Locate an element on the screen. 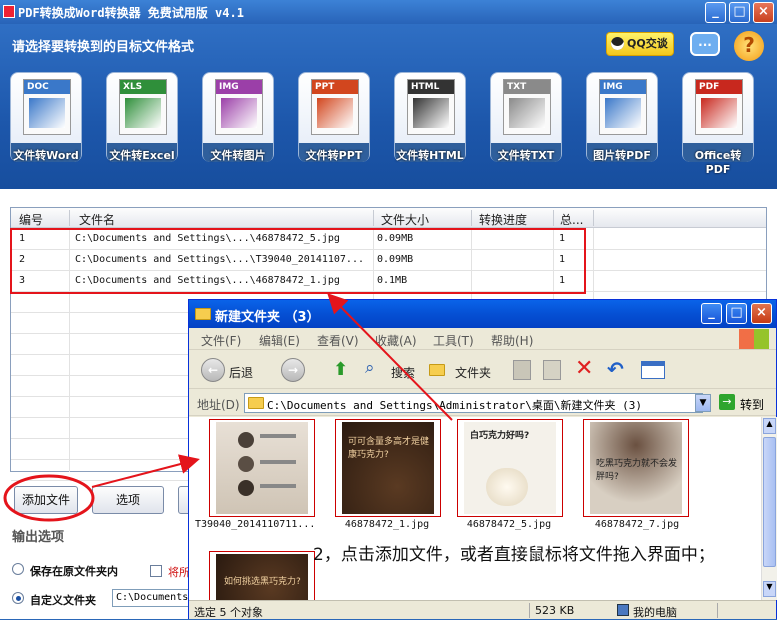 The width and height of the screenshot is (777, 620). close-button: × is located at coordinates (763, 12).